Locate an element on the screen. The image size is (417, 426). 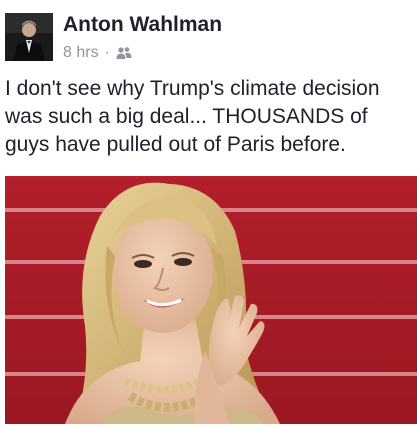
post-text-line: guys have pulled out of Paris before. is located at coordinates (175, 144).